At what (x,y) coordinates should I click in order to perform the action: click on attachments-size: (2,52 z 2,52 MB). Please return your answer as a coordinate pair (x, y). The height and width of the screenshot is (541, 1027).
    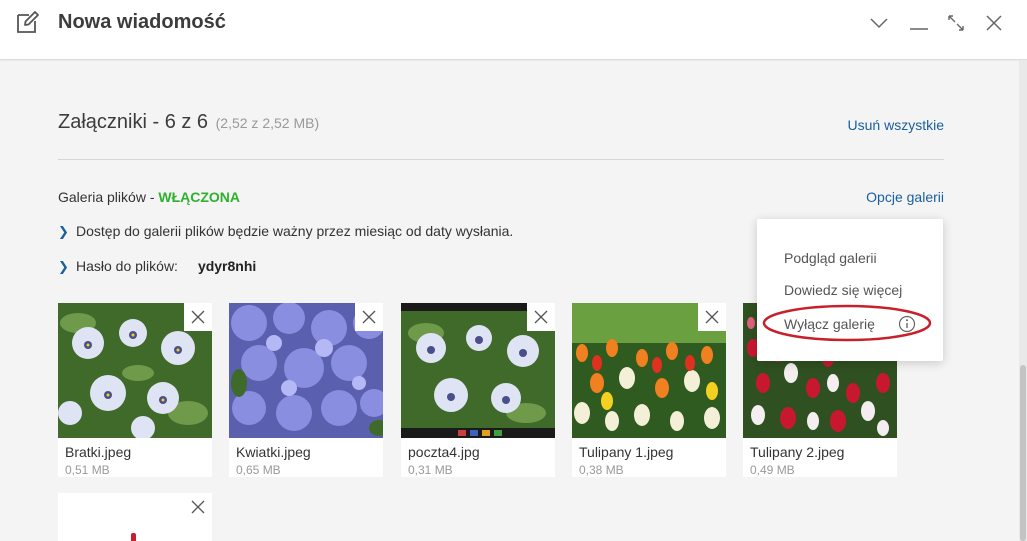
    Looking at the image, I should click on (267, 123).